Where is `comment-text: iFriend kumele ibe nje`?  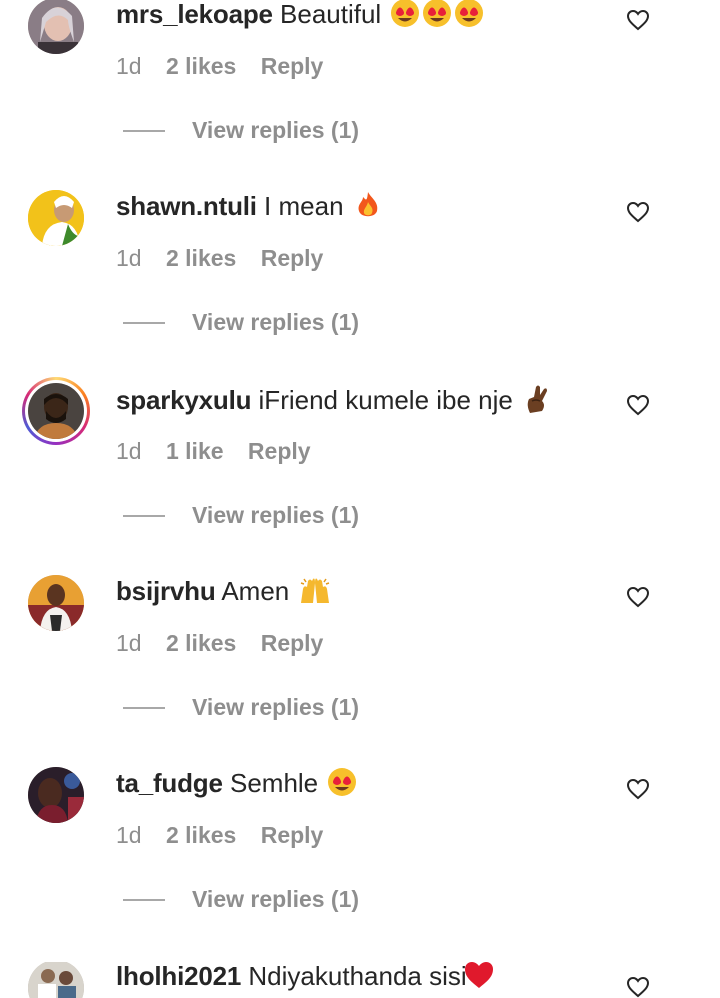 comment-text: iFriend kumele ibe nje is located at coordinates (385, 399).